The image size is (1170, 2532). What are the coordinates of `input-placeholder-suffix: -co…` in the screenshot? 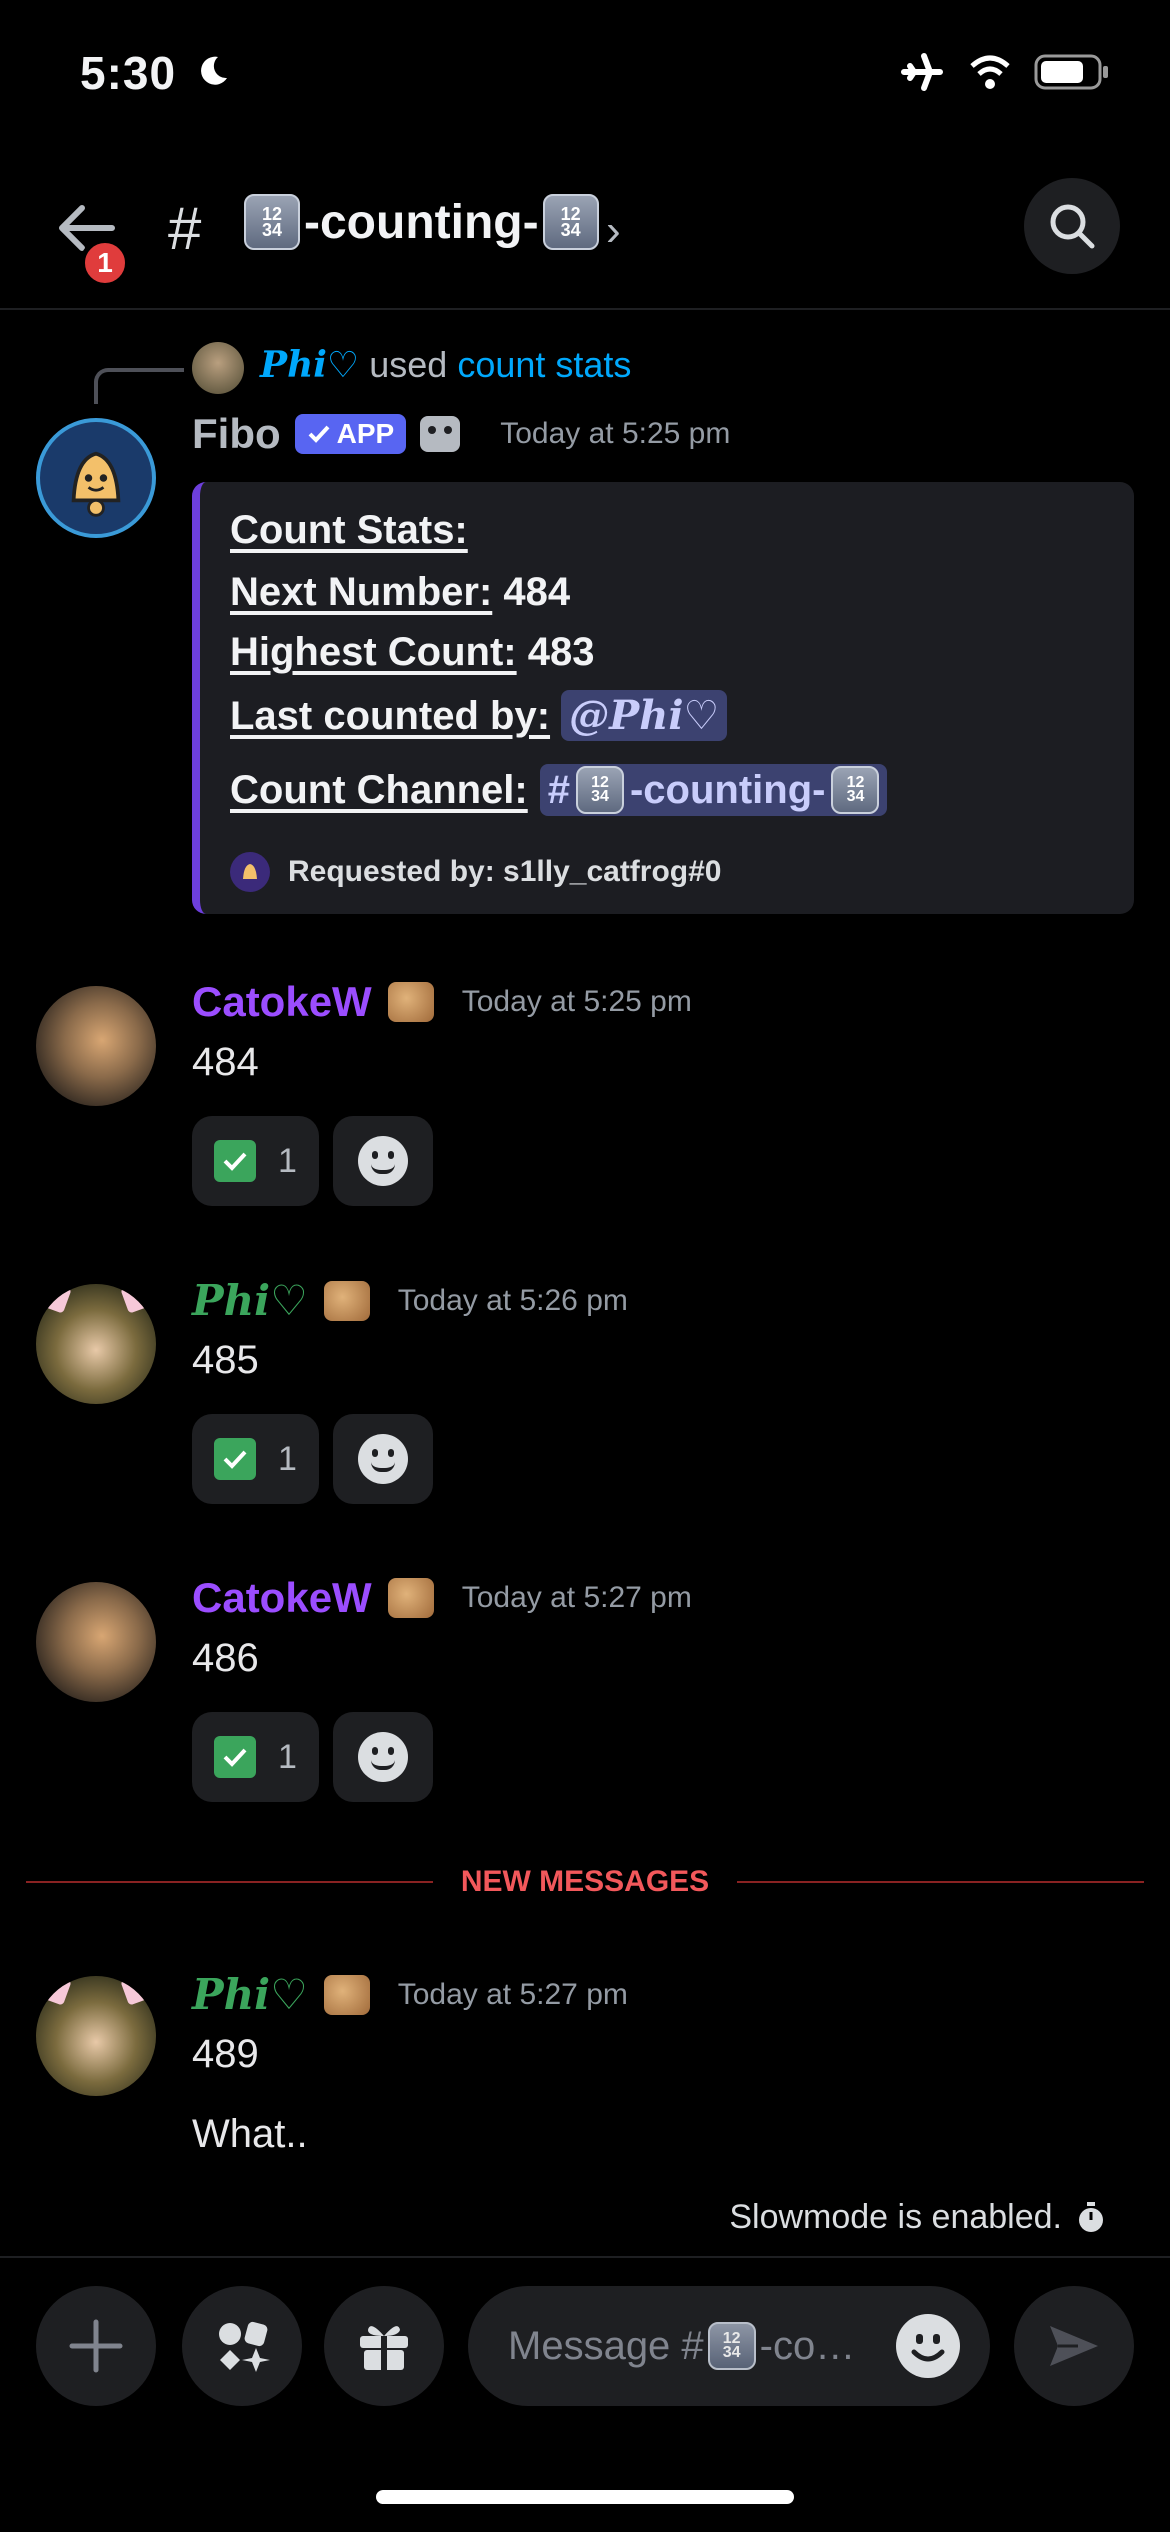 It's located at (807, 2345).